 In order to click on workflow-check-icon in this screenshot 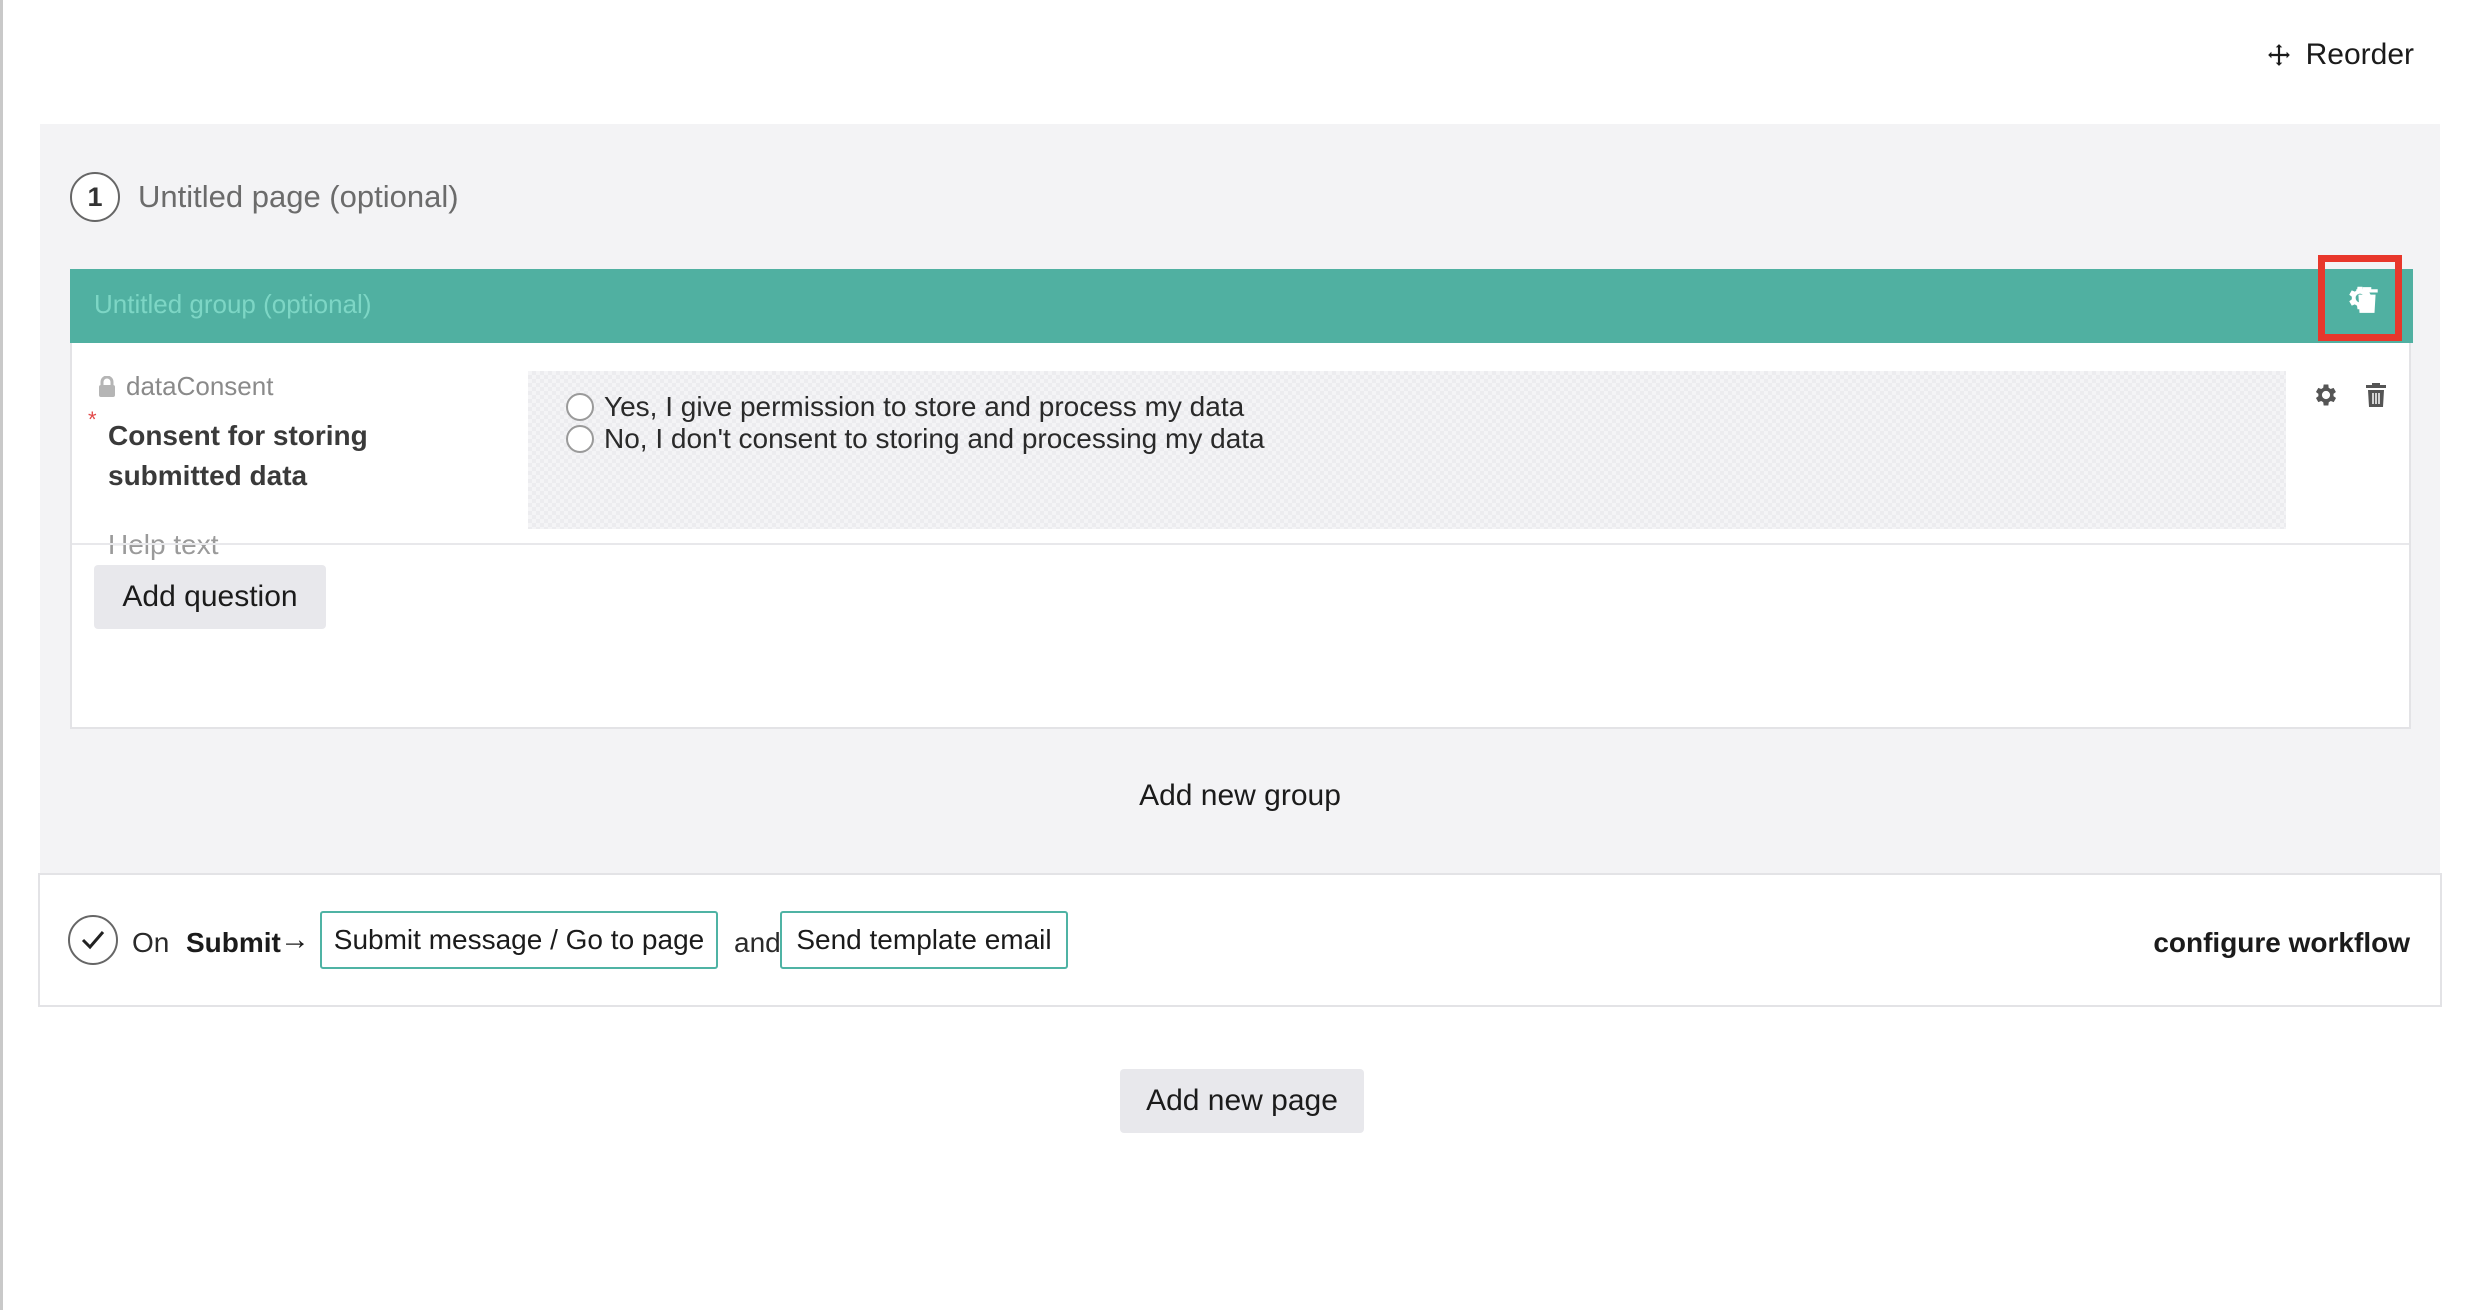, I will do `click(93, 940)`.